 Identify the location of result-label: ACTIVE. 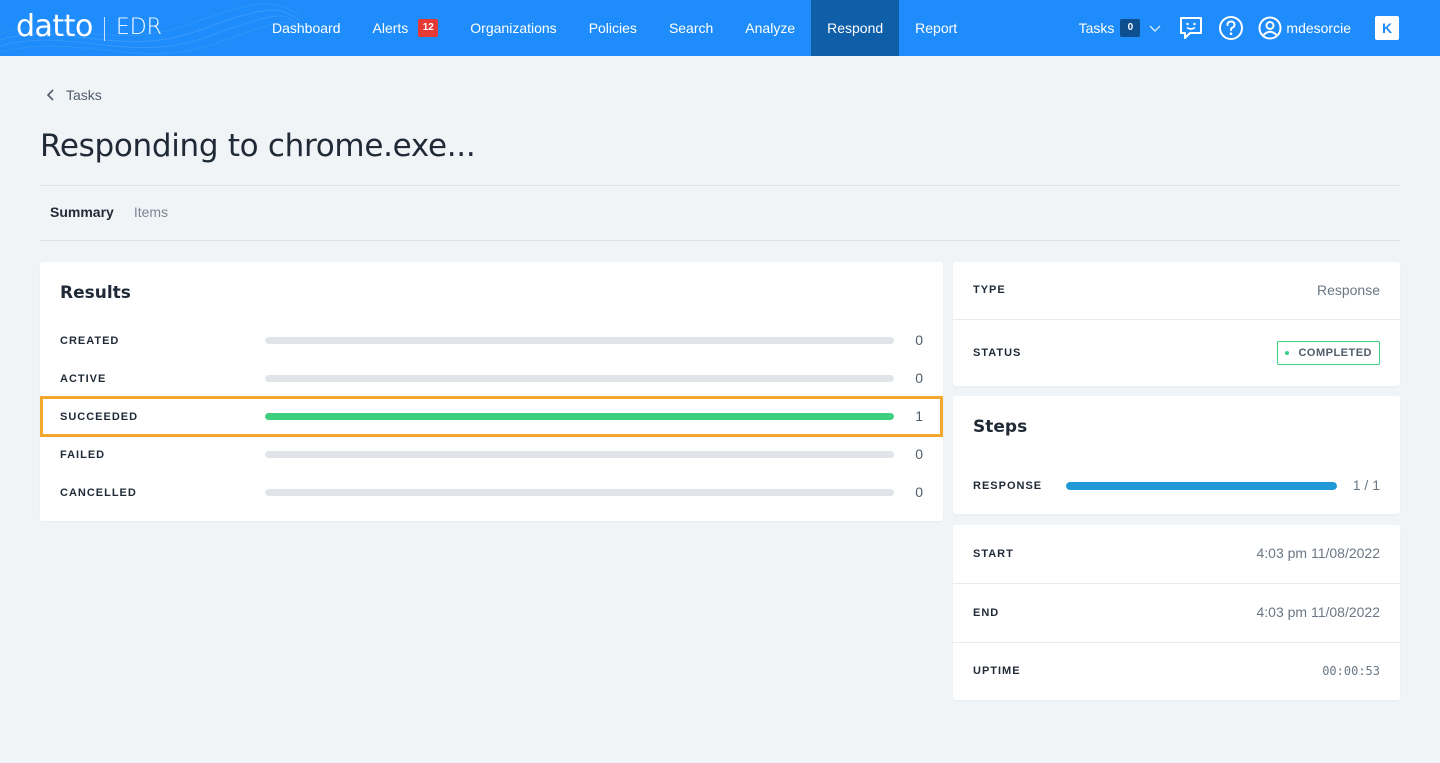
(83, 379).